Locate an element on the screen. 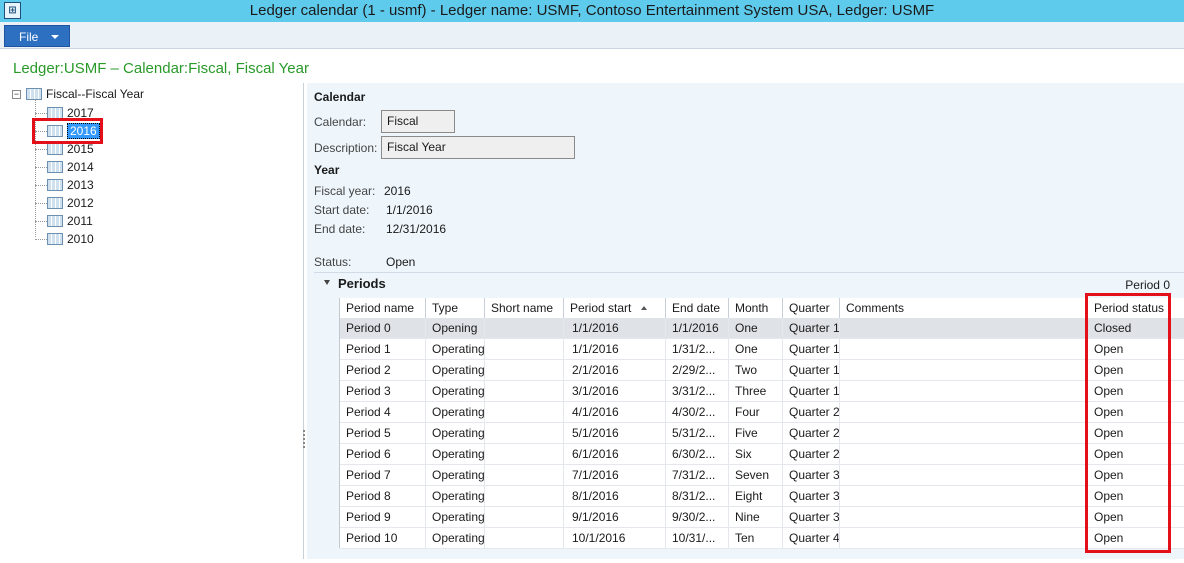 This screenshot has width=1184, height=563. tree-node-year: 2012 is located at coordinates (70, 203).